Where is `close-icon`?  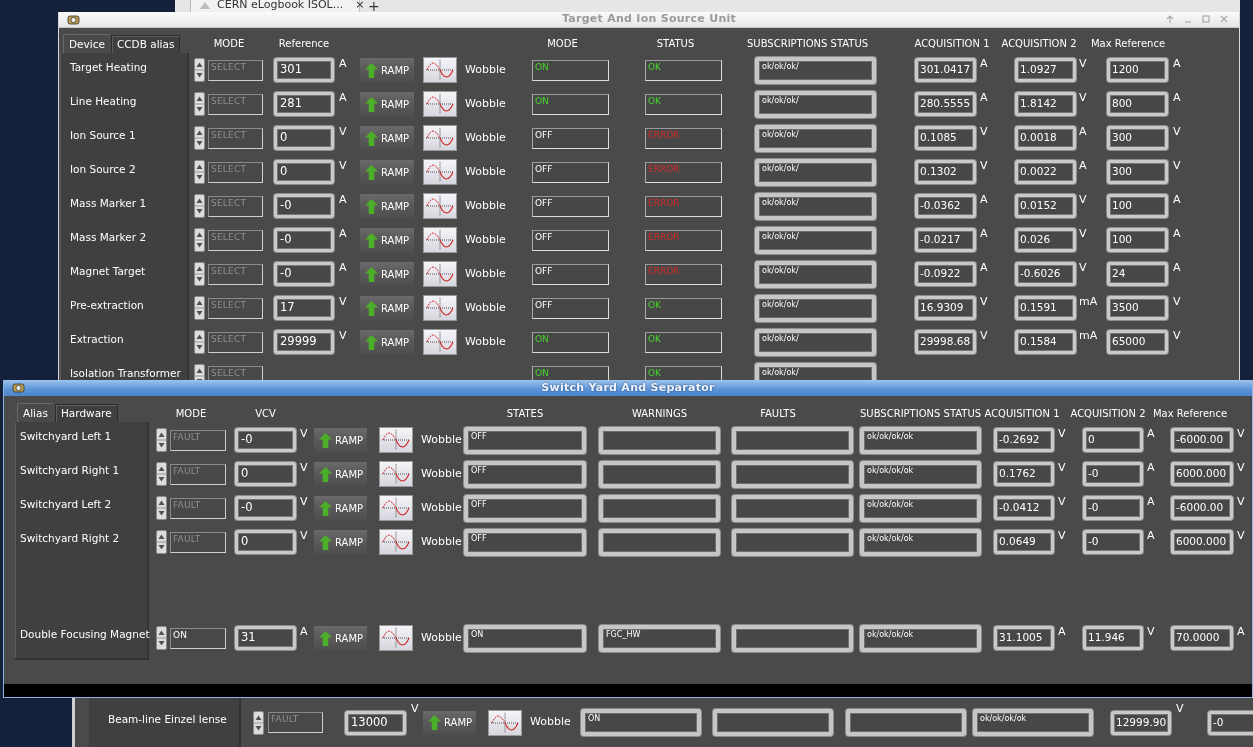
close-icon is located at coordinates (1224, 19).